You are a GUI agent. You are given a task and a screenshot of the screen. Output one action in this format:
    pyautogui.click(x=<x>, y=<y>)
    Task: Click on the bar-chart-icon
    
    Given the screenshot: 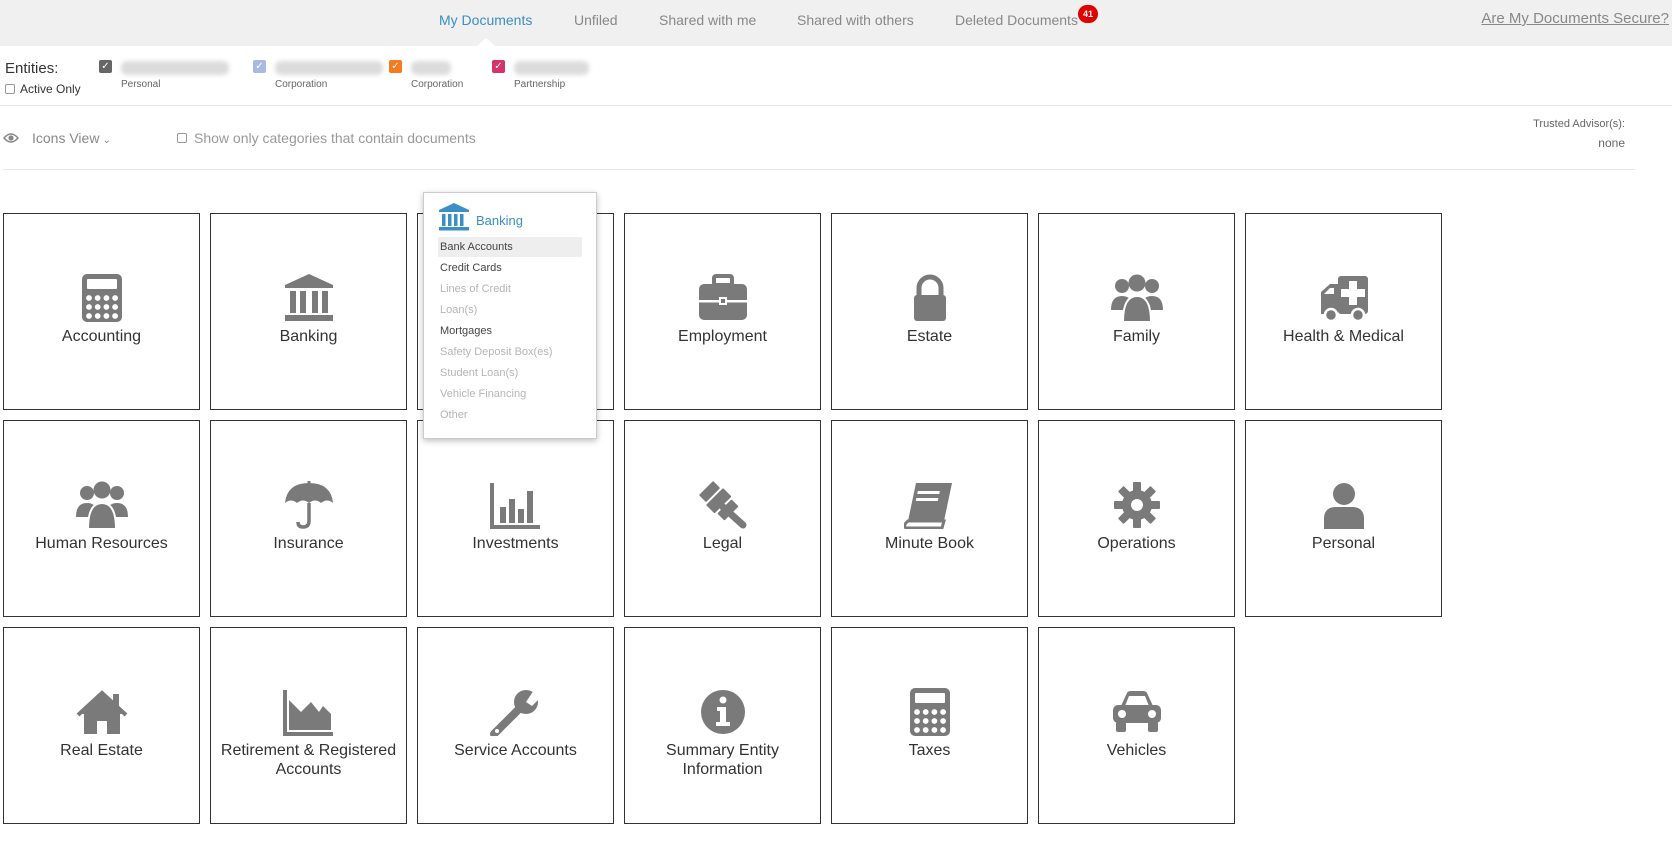 What is the action you would take?
    pyautogui.click(x=514, y=506)
    